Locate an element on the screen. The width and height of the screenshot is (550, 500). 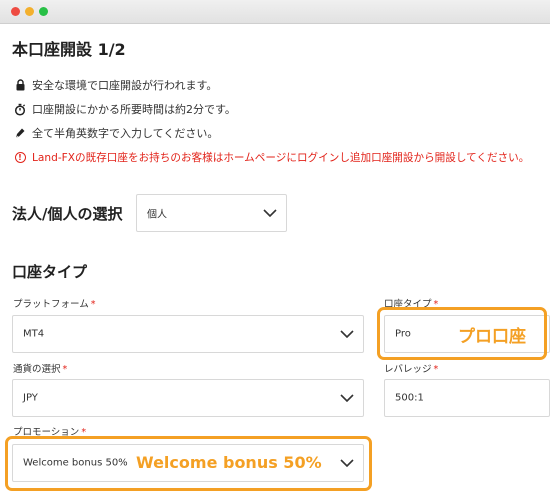
notice-text: 口座開設にかかる所要時間は約2分です。 is located at coordinates (134, 109).